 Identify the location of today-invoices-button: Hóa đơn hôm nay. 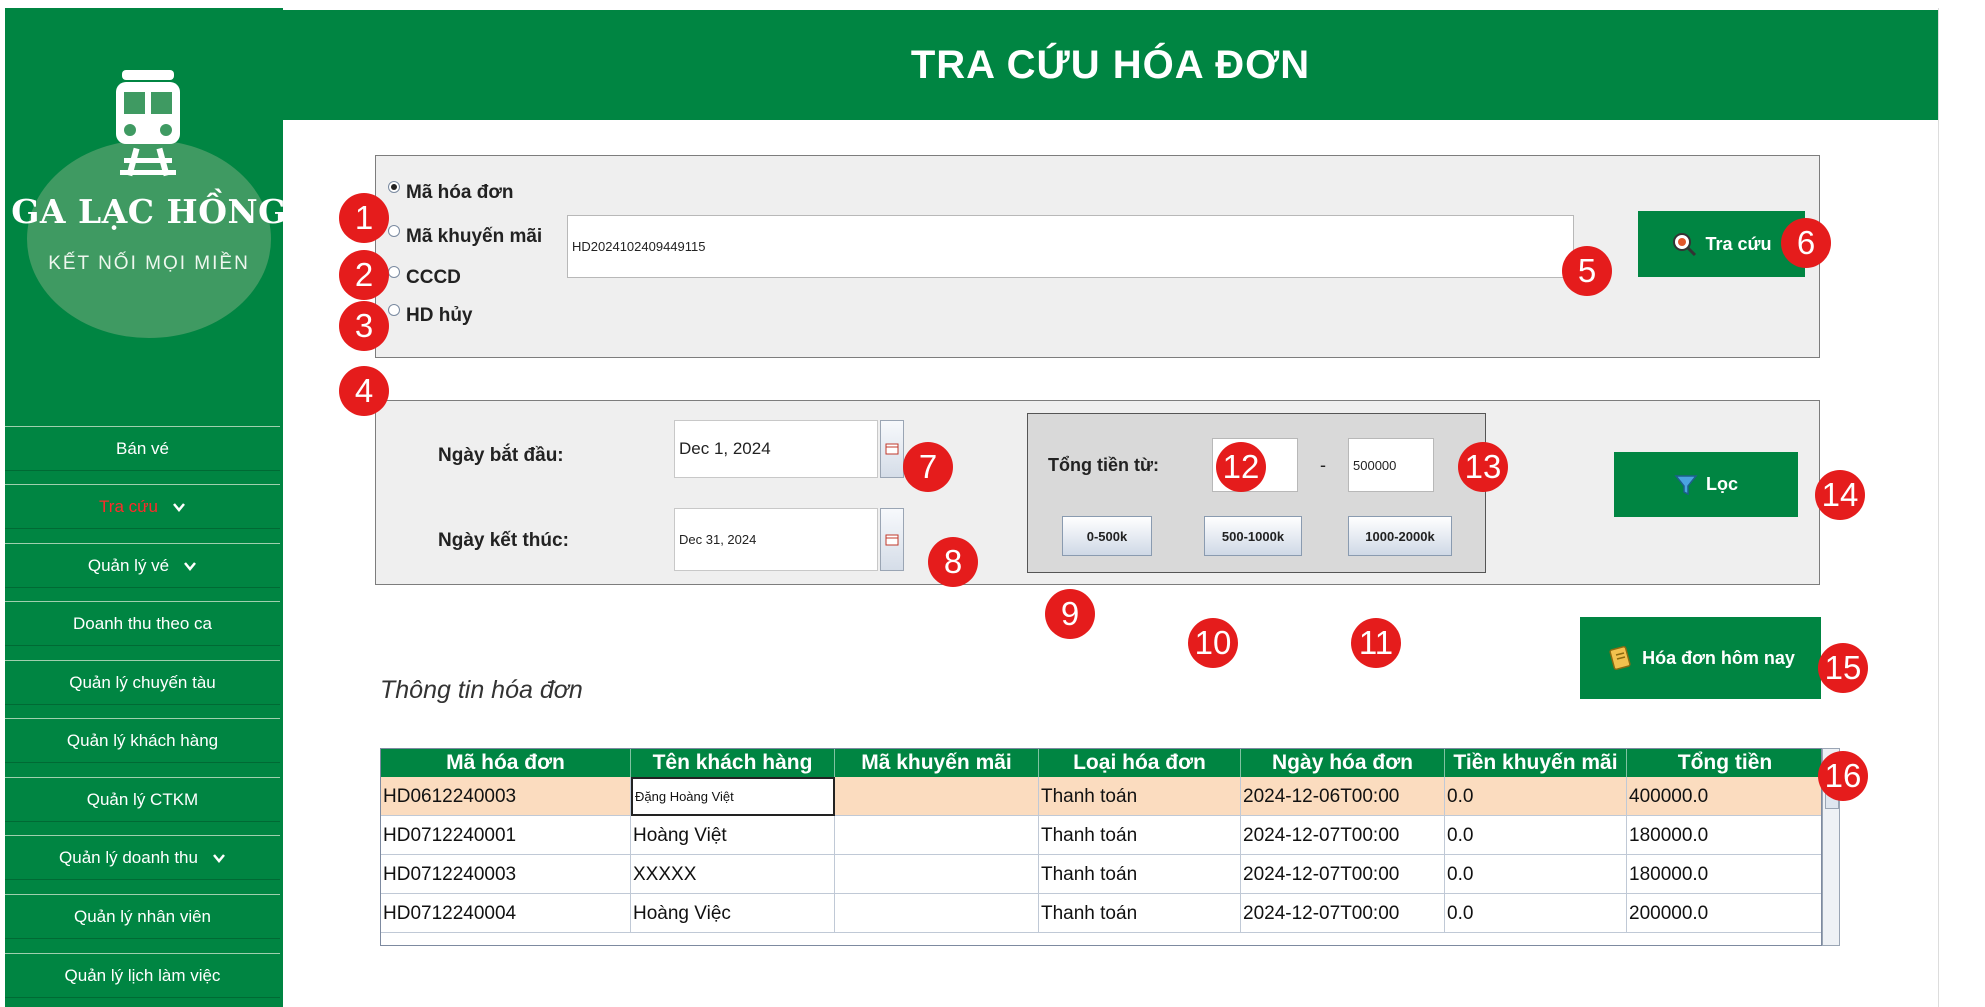
(1700, 658).